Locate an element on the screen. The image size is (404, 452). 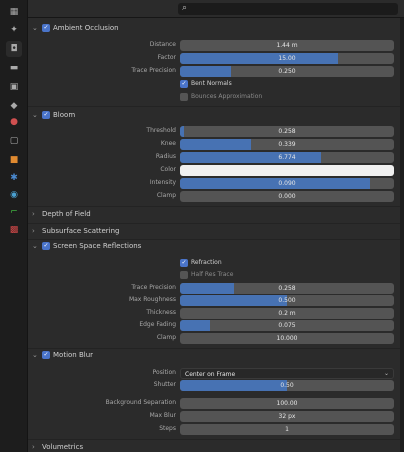
bloom-clamp-field: 0.000 is located at coordinates (287, 196).